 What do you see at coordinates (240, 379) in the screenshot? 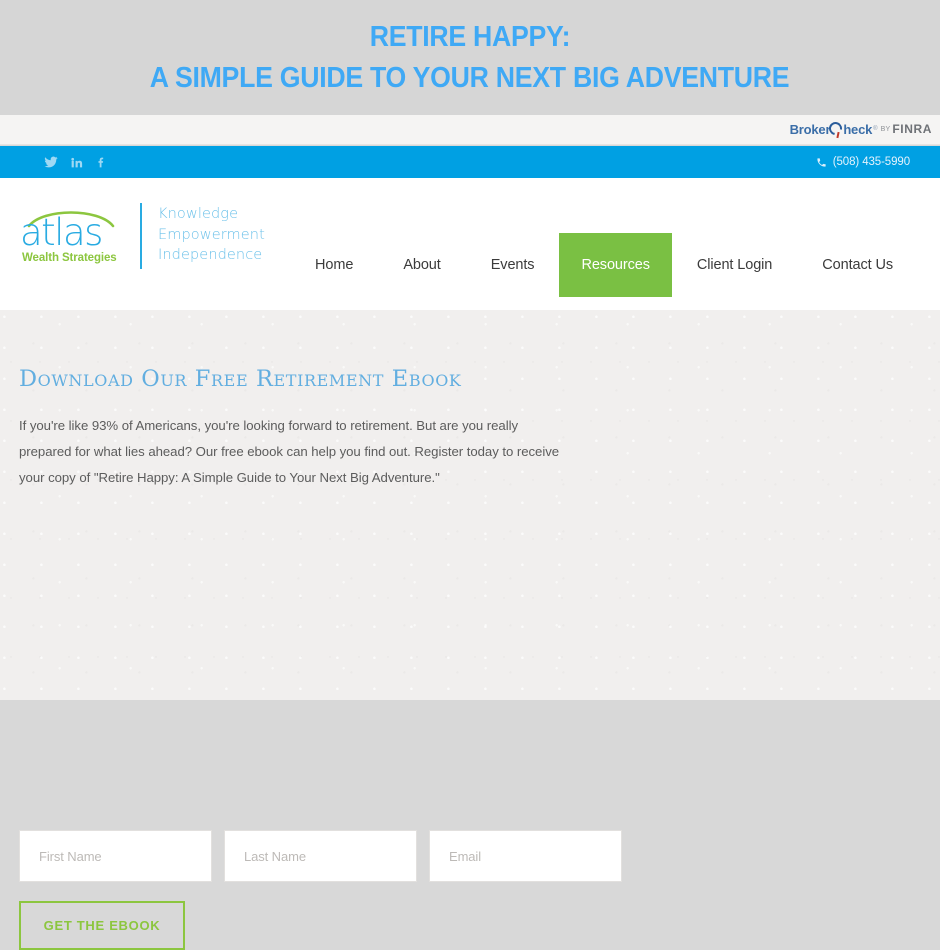
I see `page-title: Download Our Free Retirement Ebook` at bounding box center [240, 379].